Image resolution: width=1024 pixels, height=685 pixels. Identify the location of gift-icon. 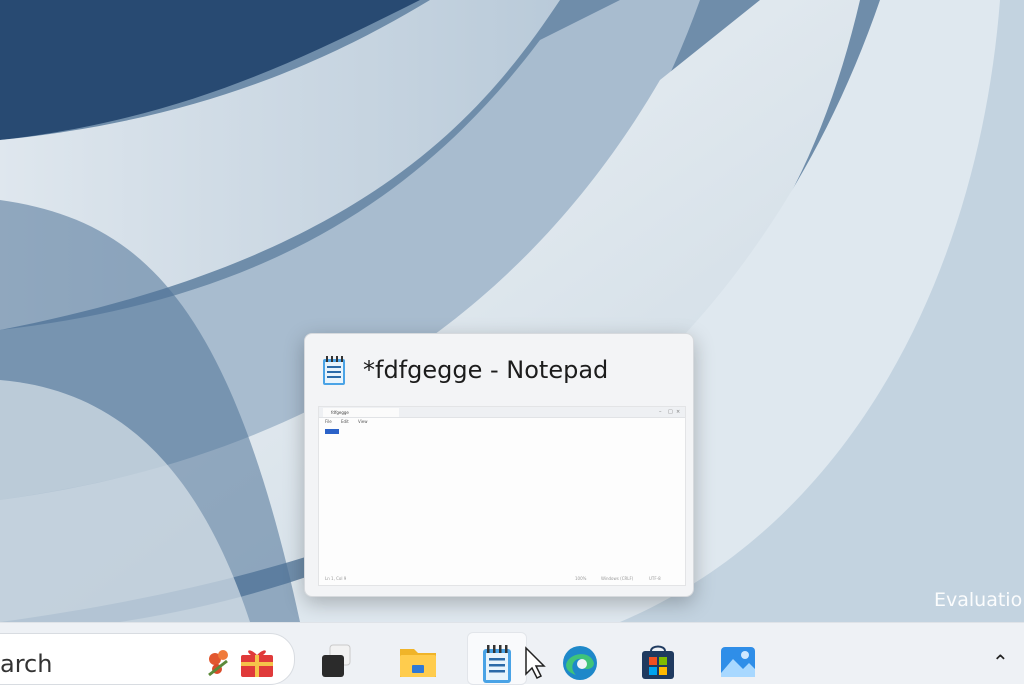
(240, 663).